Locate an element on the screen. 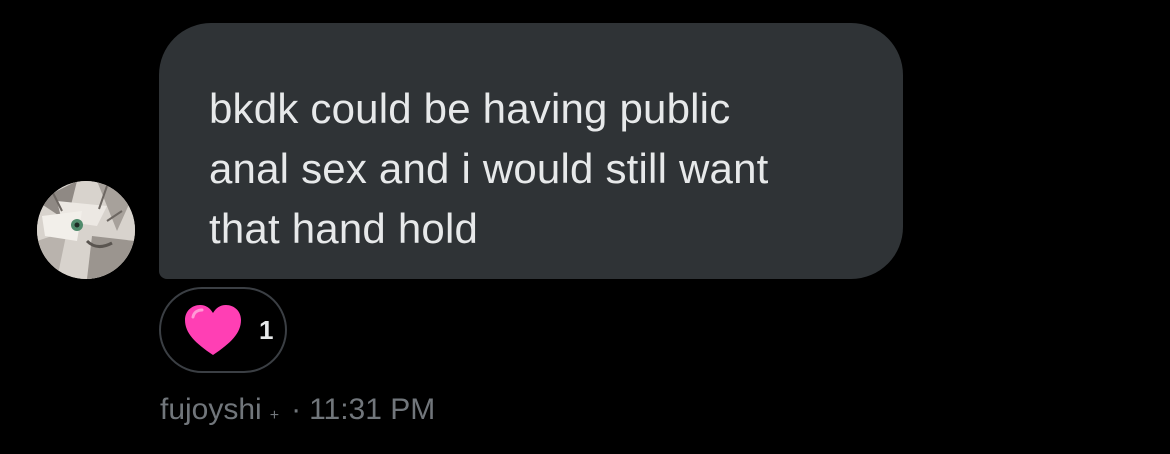  reaction-pill: 1 is located at coordinates (223, 330).